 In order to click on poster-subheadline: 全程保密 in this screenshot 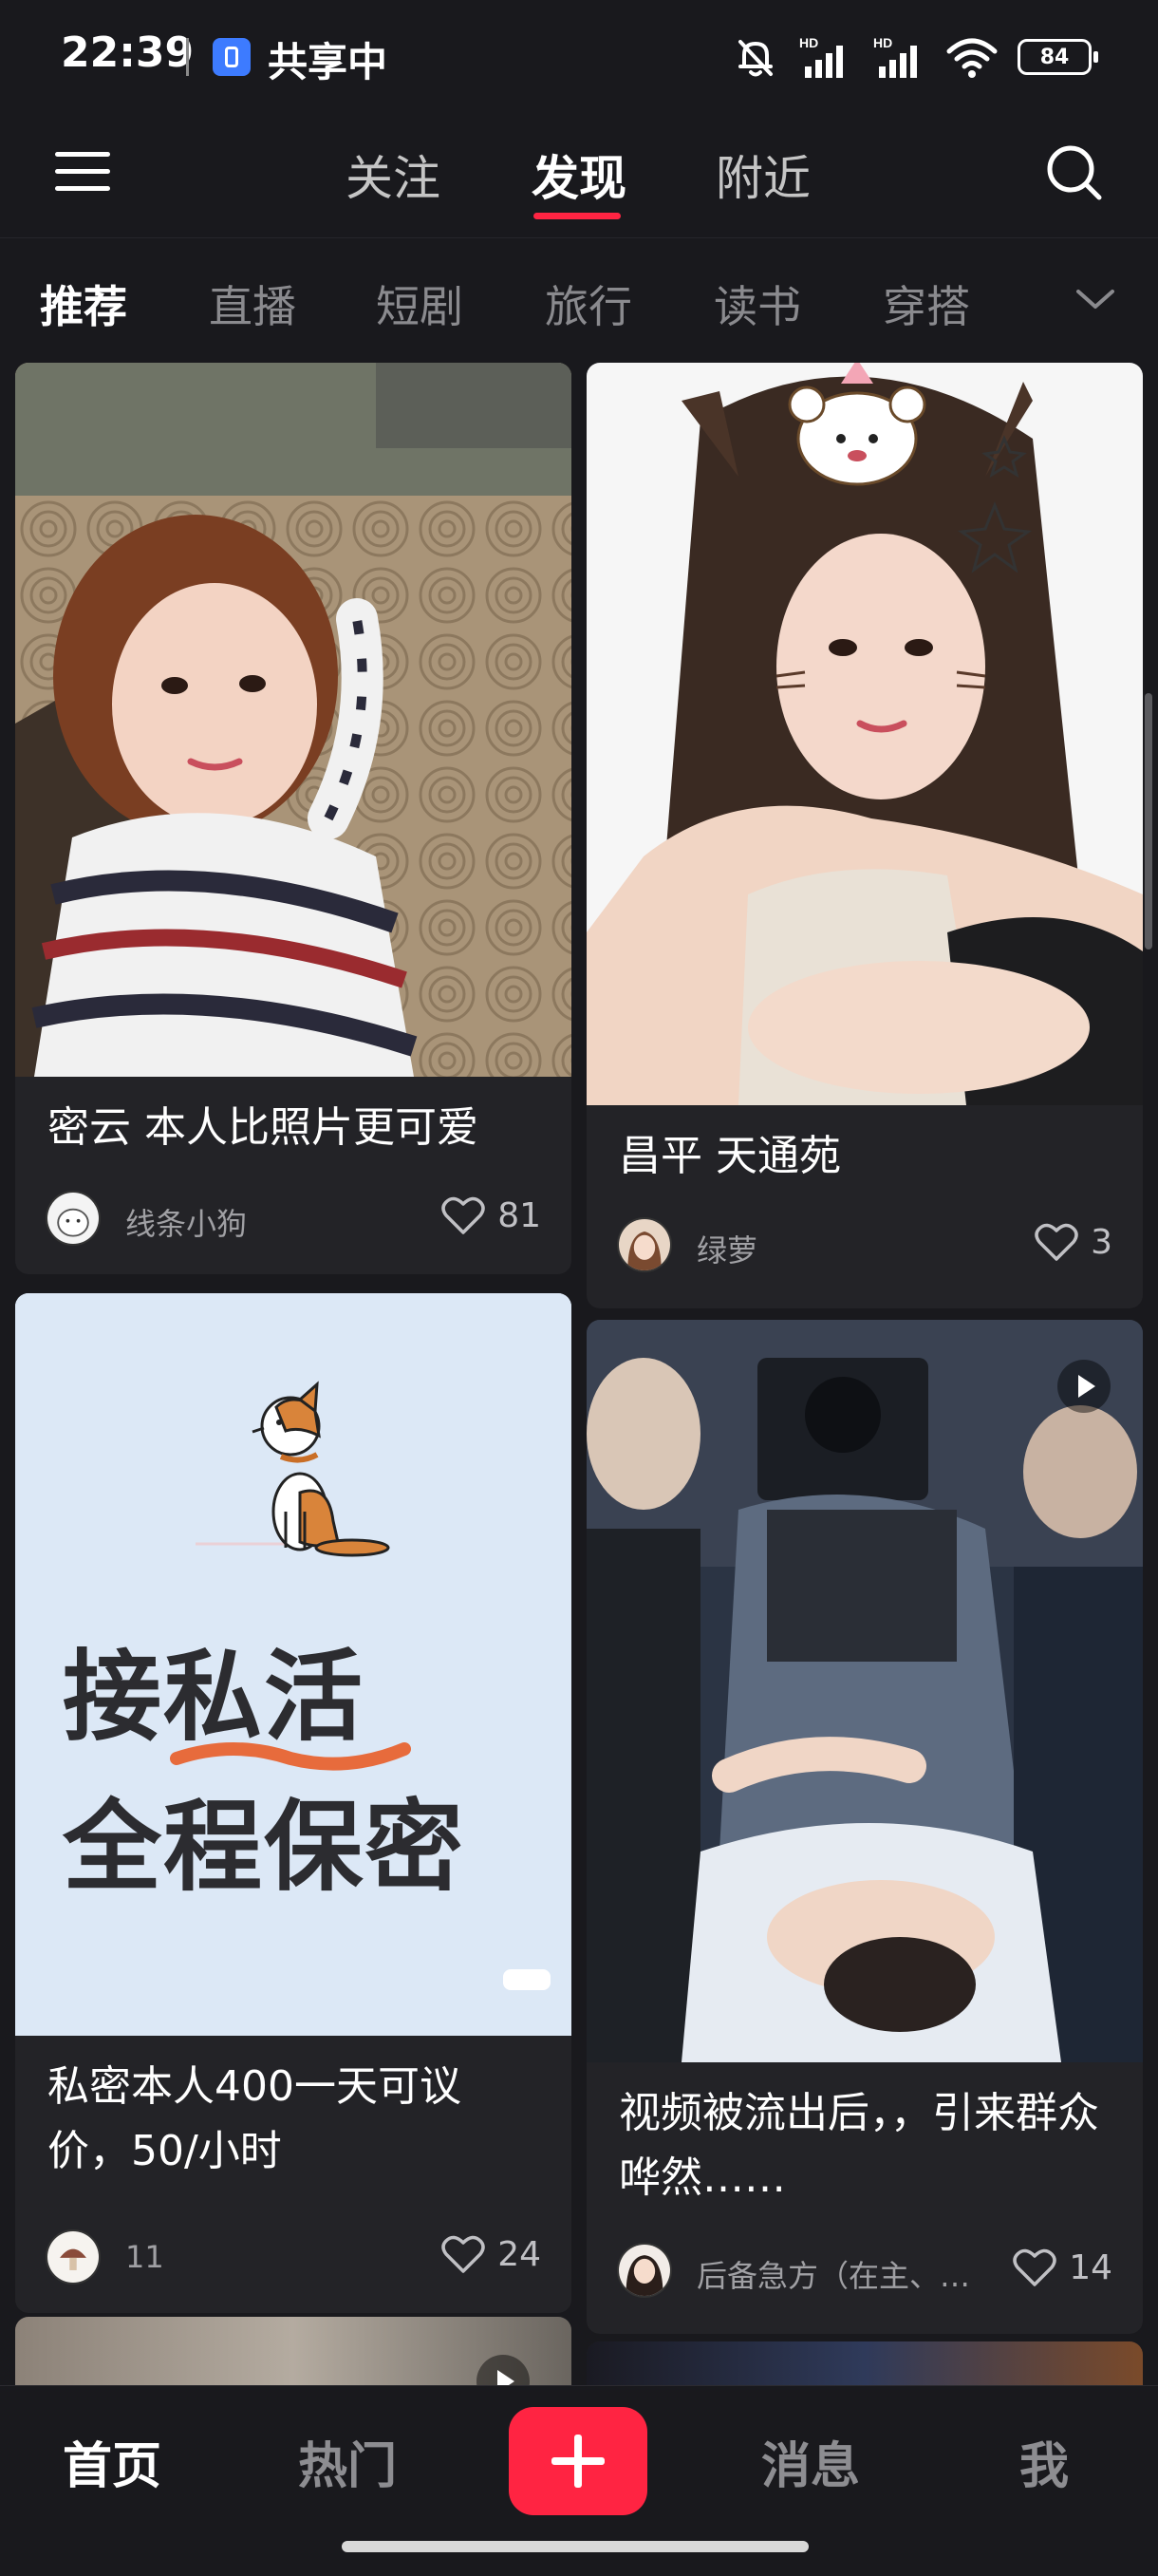, I will do `click(264, 1847)`.